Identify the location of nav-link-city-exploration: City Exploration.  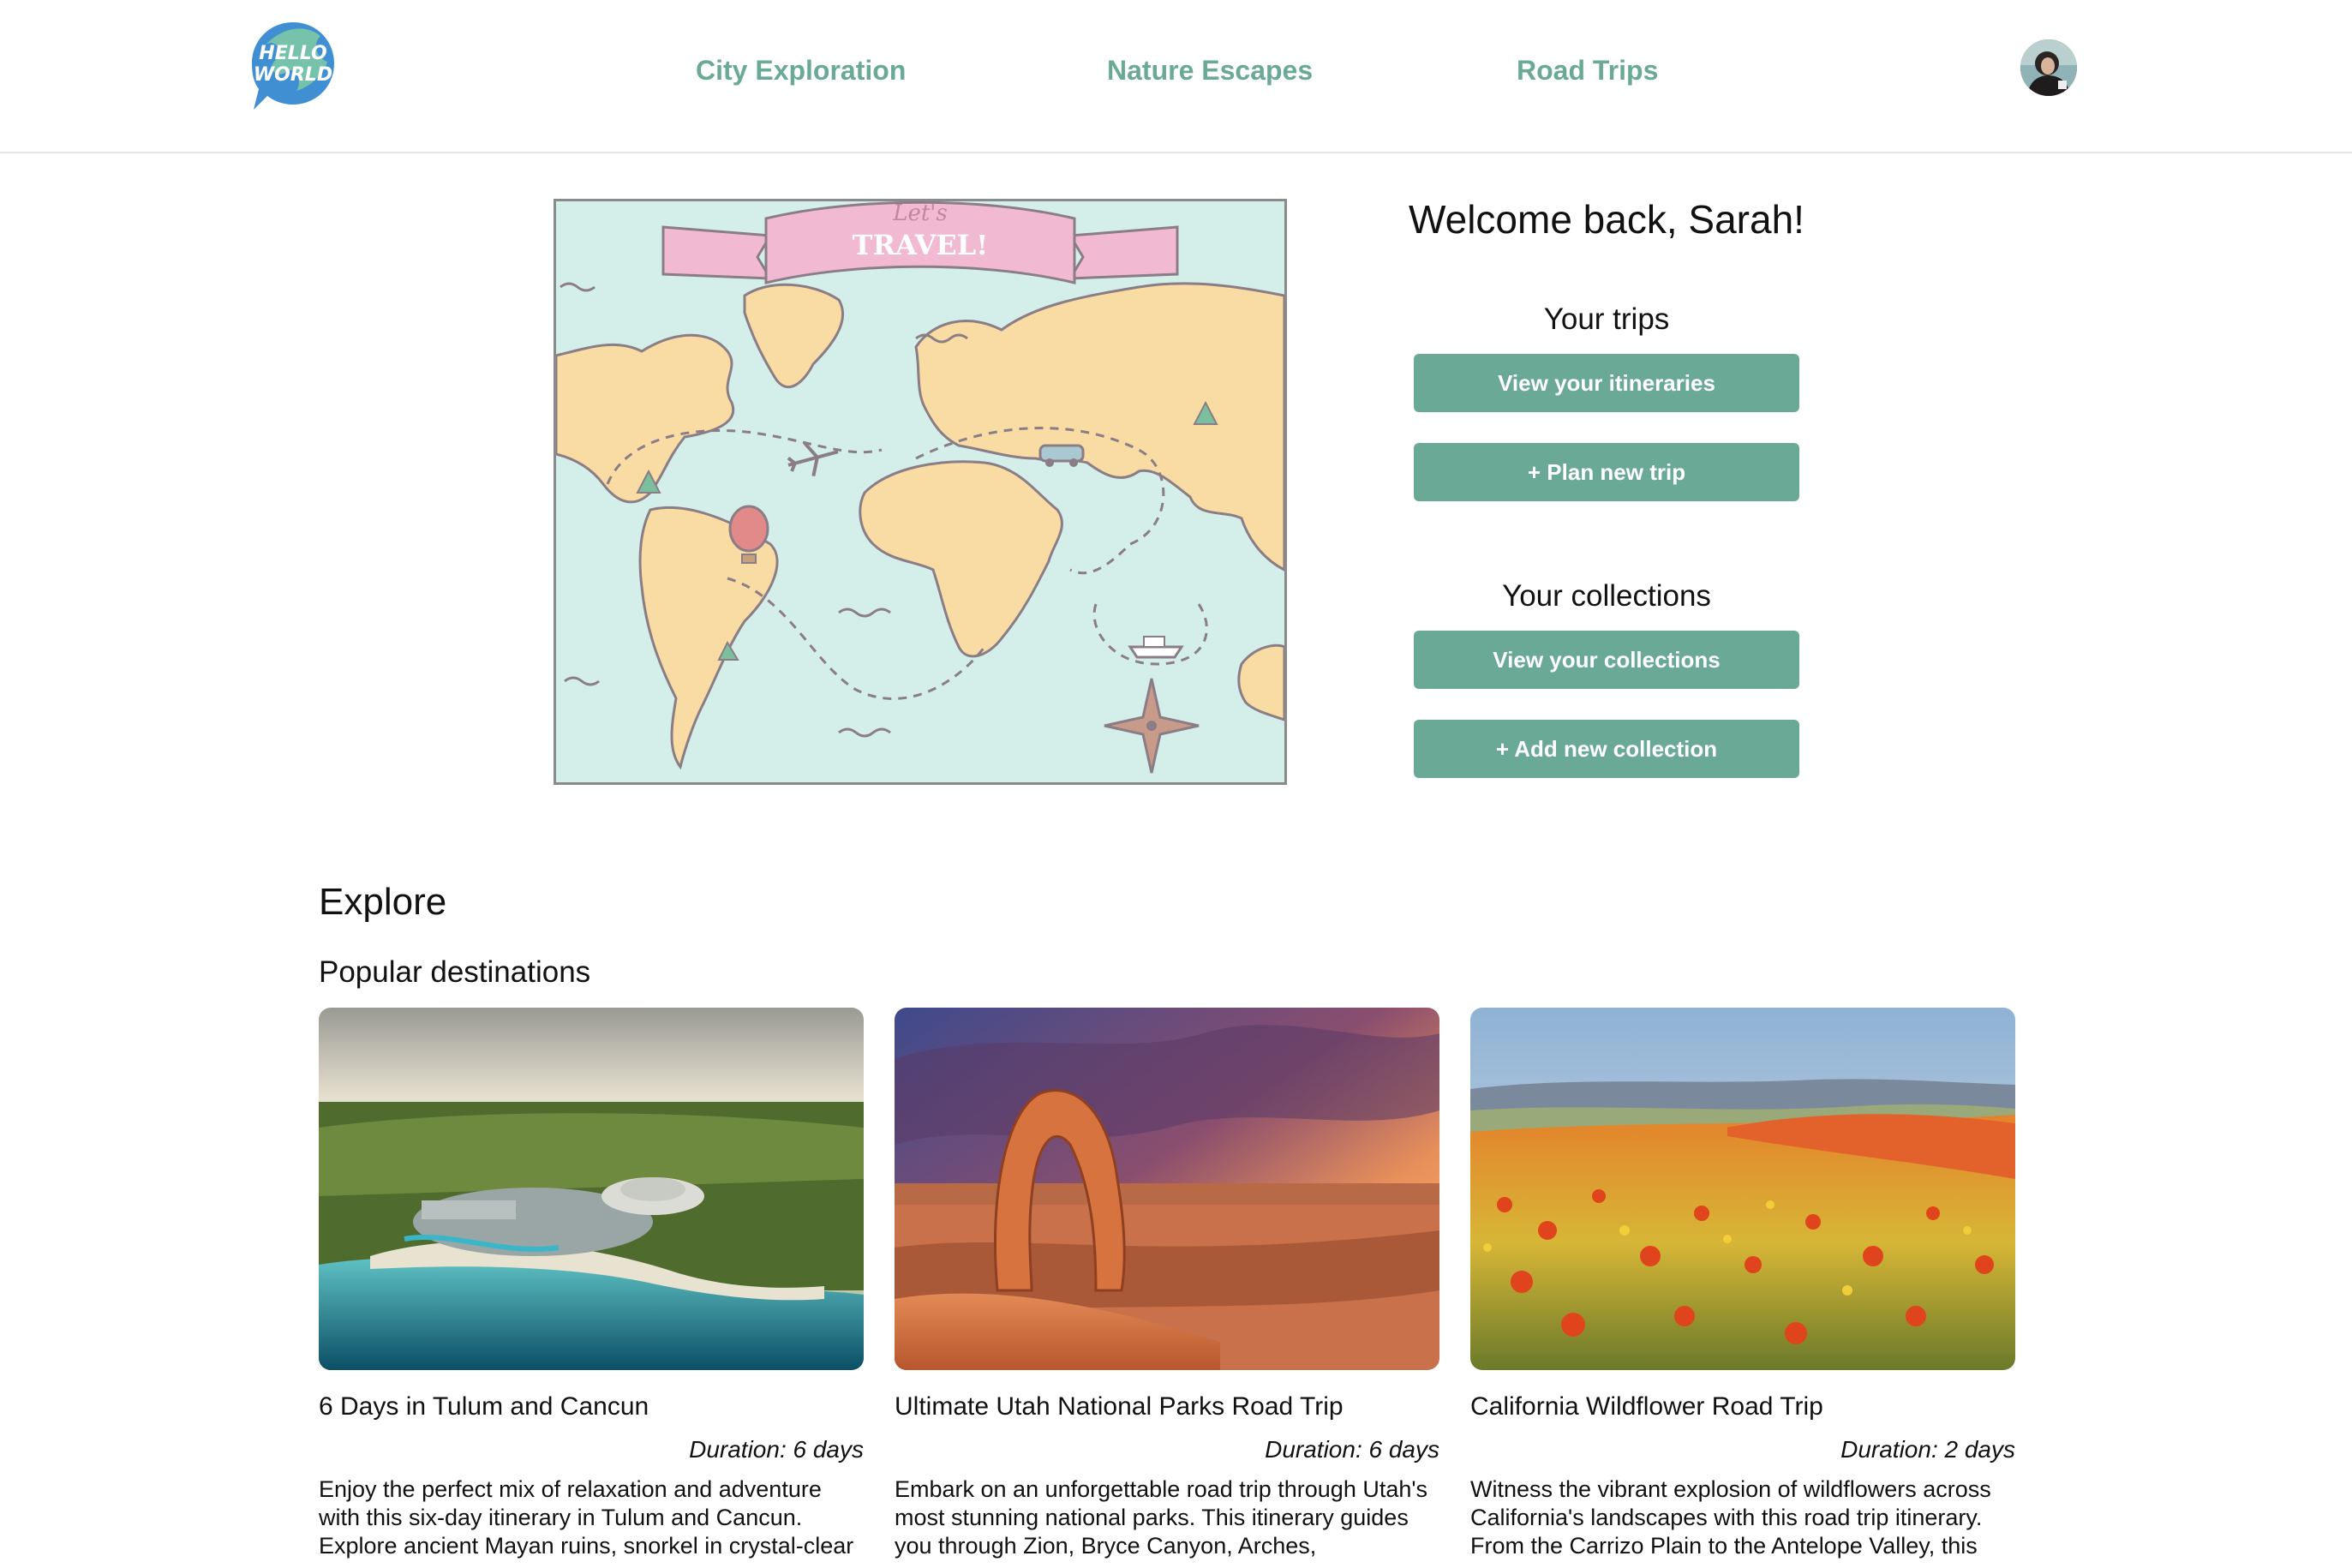
(801, 70).